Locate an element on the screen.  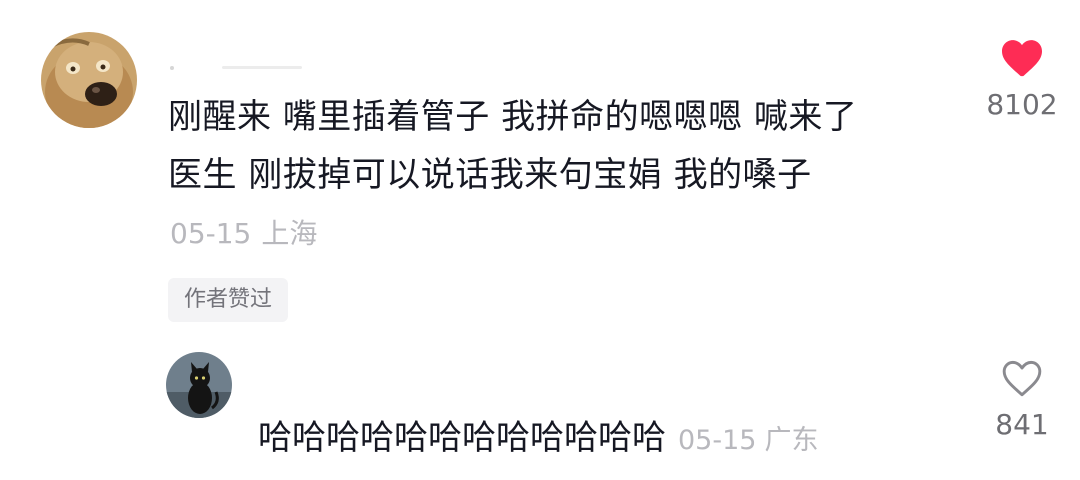
reply-date: 05-15 is located at coordinates (717, 440).